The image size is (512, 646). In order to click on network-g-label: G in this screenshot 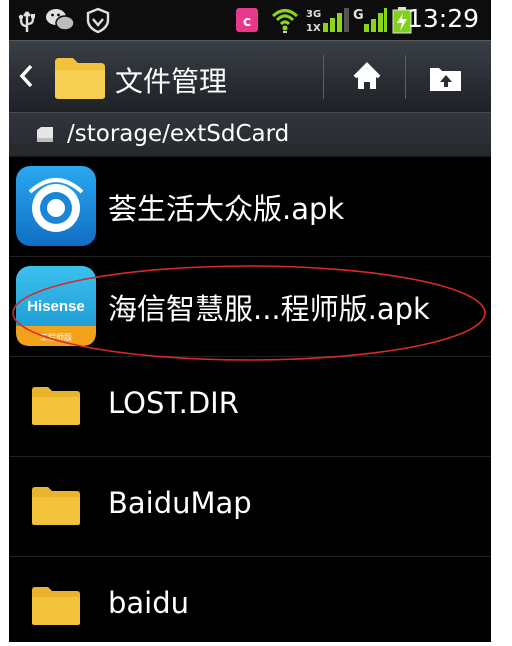, I will do `click(358, 15)`.